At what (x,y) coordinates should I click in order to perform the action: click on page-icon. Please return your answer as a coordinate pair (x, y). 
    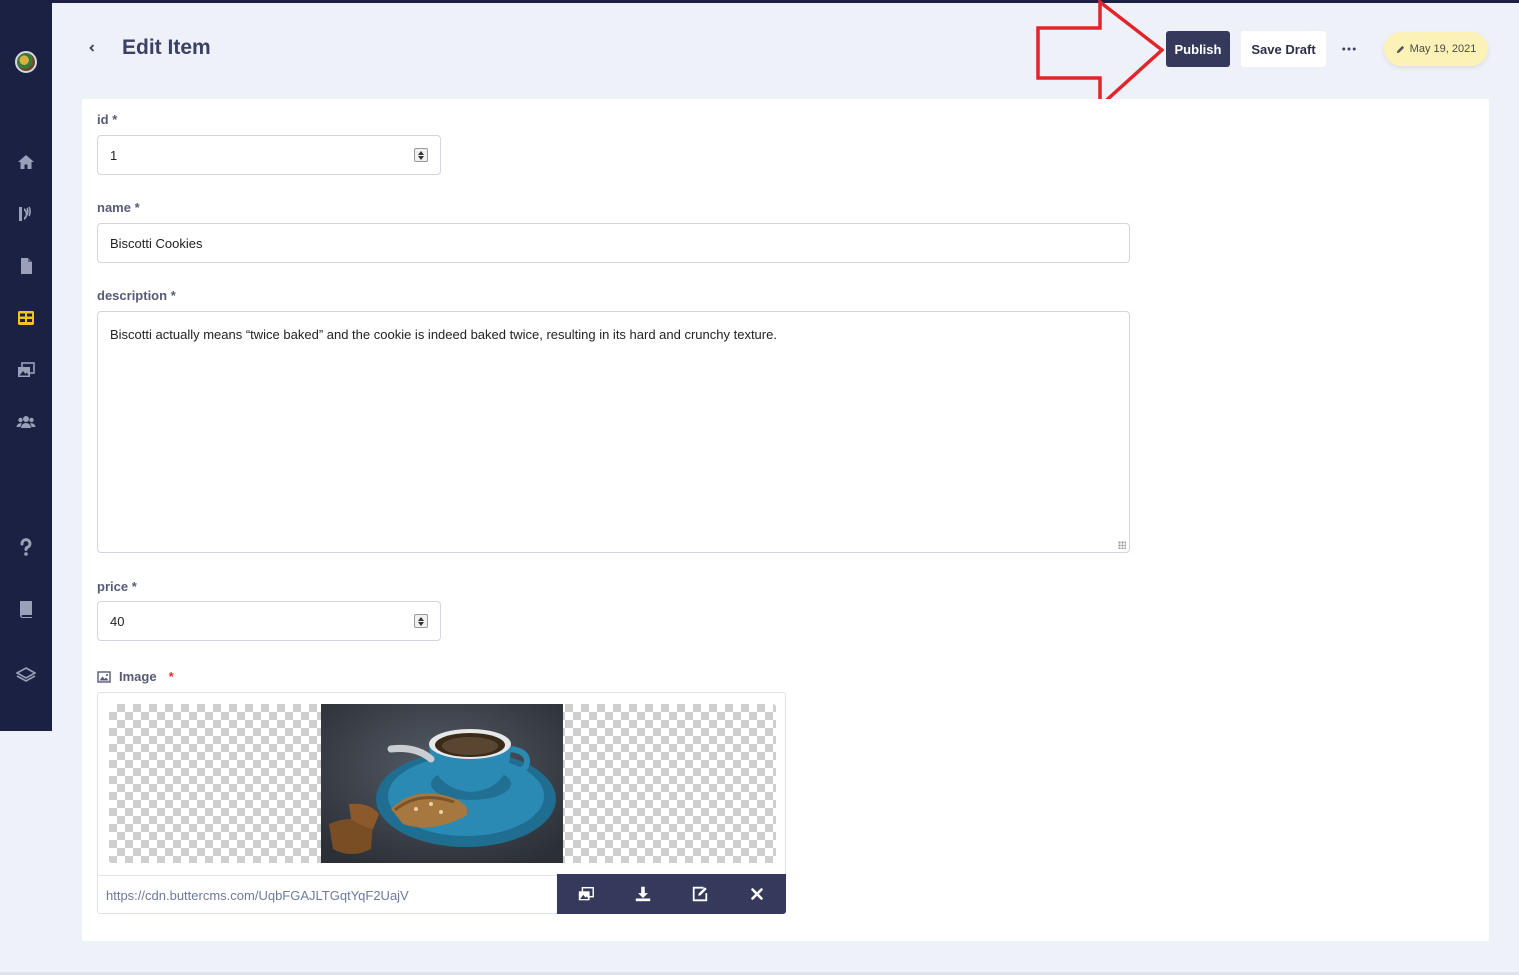
    Looking at the image, I should click on (26, 266).